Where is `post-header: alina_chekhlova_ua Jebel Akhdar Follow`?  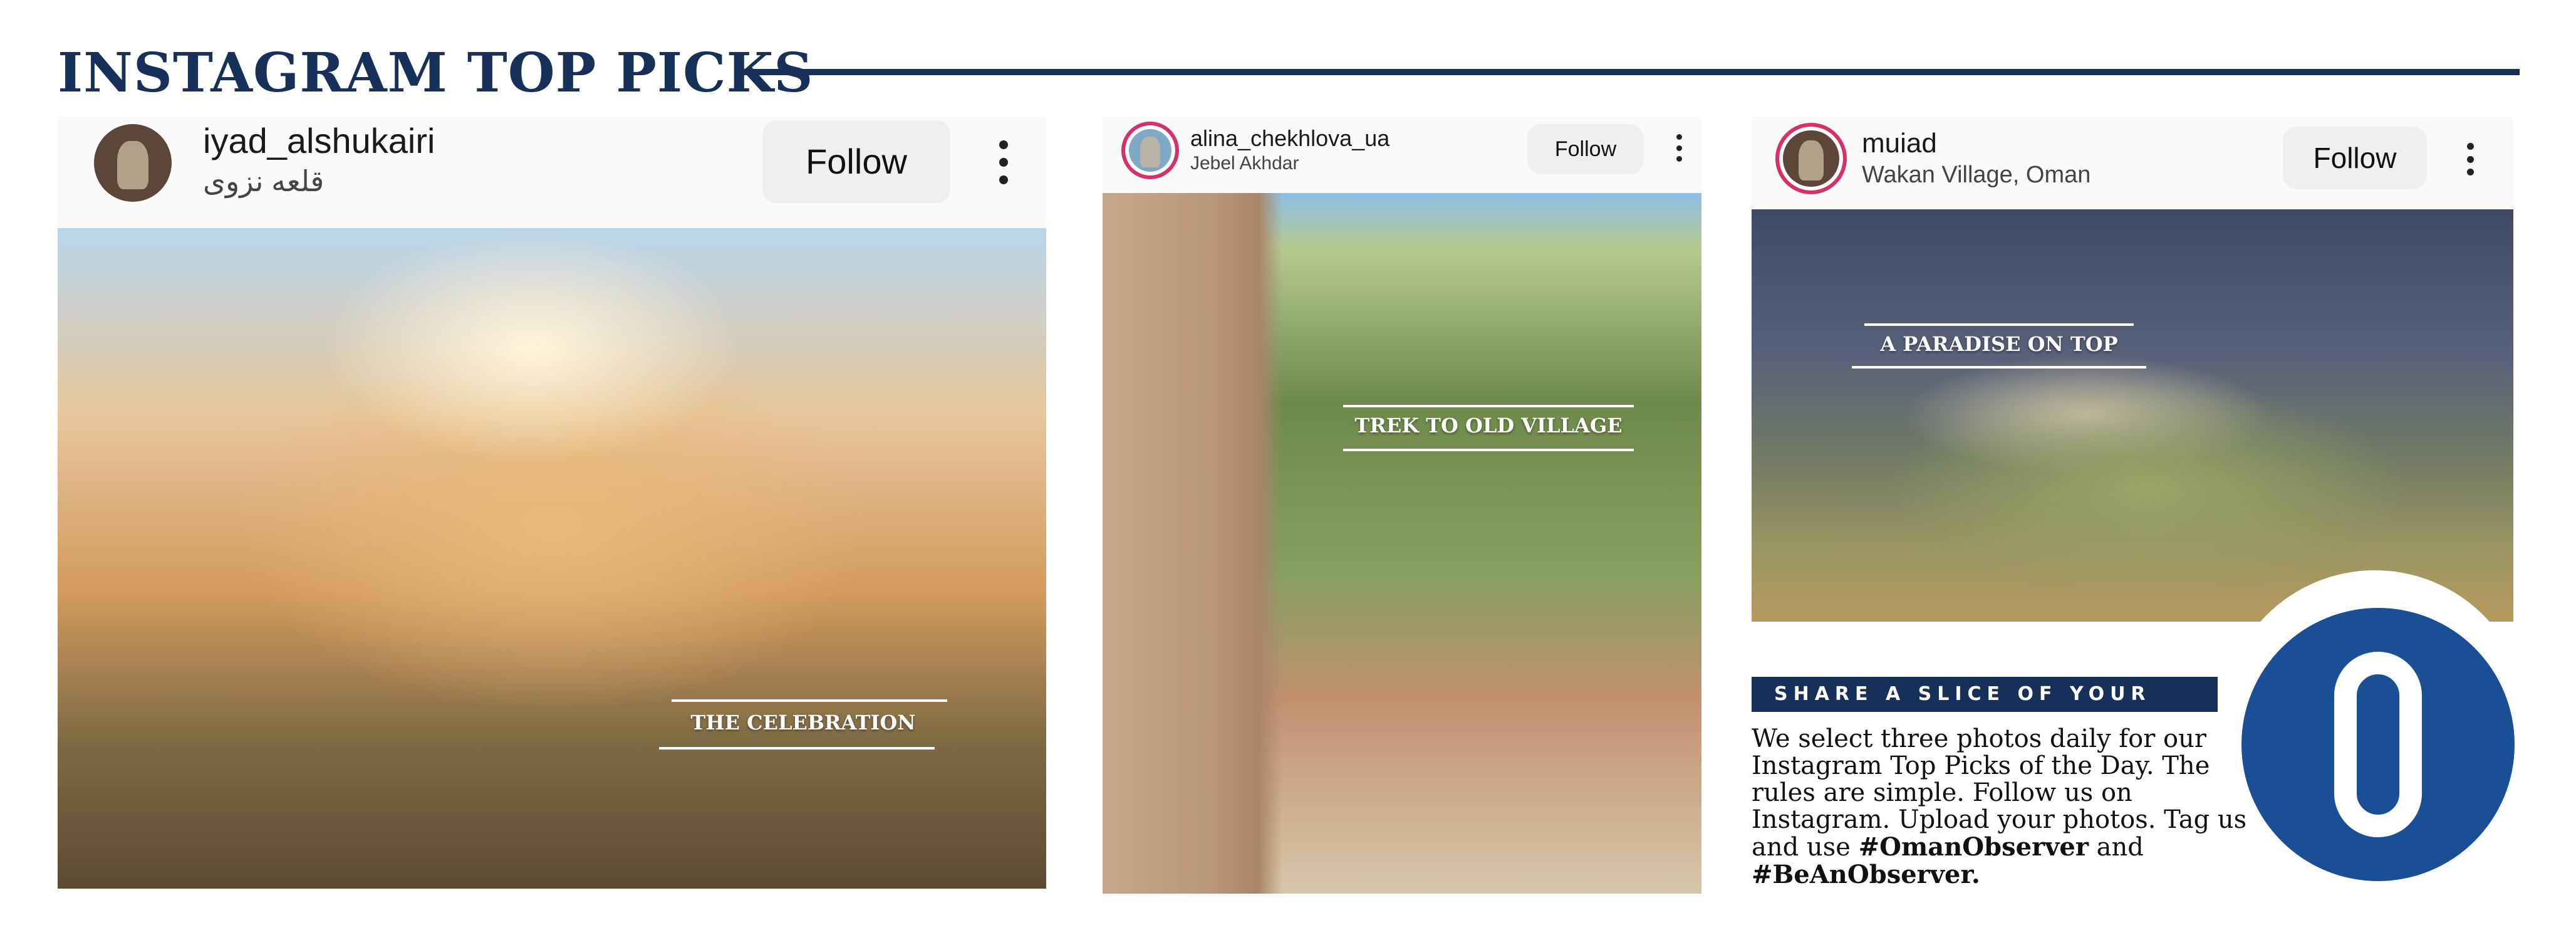
post-header: alina_chekhlova_ua Jebel Akhdar Follow is located at coordinates (1402, 155).